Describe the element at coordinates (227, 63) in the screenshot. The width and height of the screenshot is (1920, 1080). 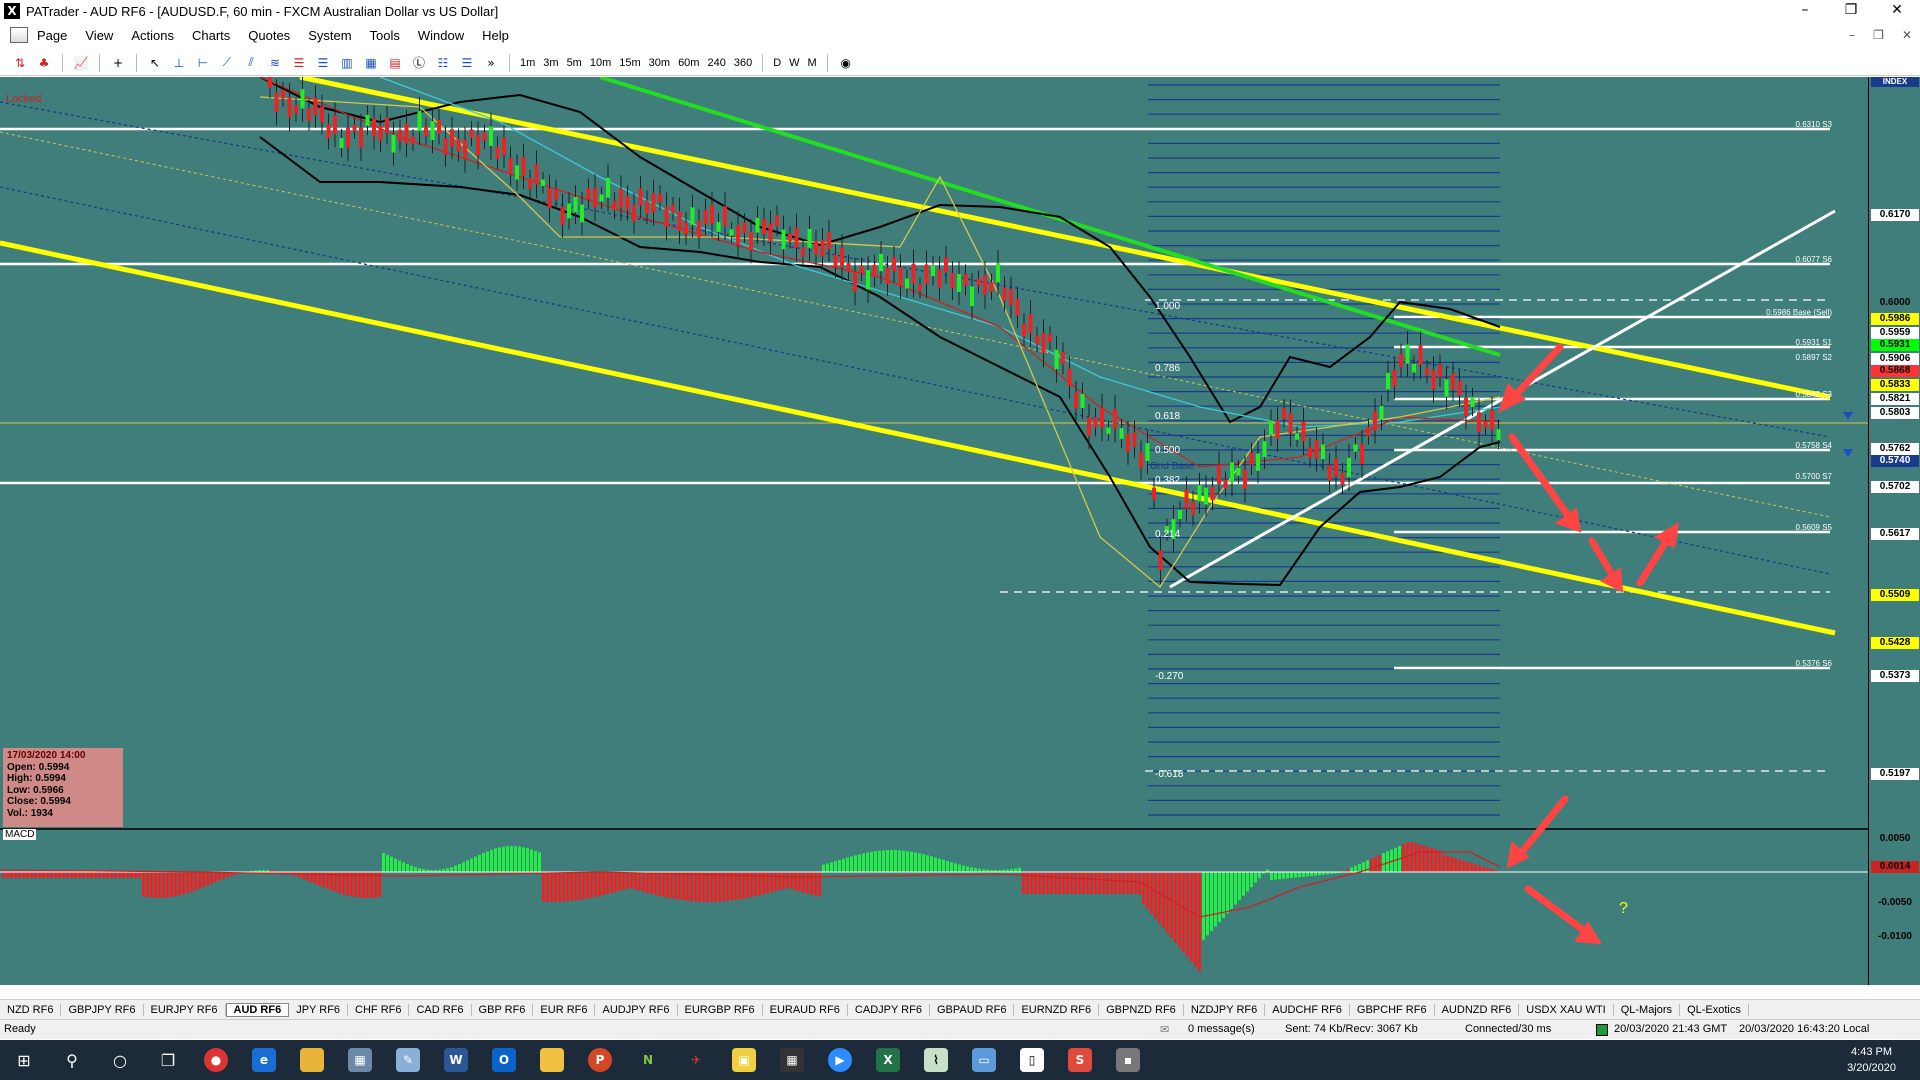
I see `trendline-icon: ⟋` at that location.